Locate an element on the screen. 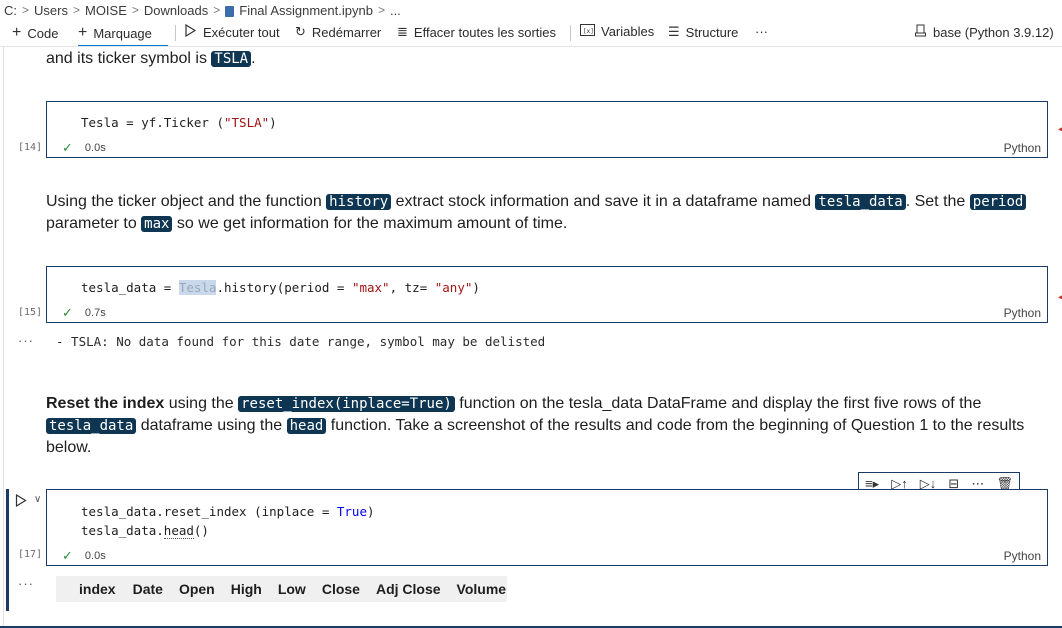 Image resolution: width=1062 pixels, height=628 pixels. more-actions-label: ··· is located at coordinates (761, 31).